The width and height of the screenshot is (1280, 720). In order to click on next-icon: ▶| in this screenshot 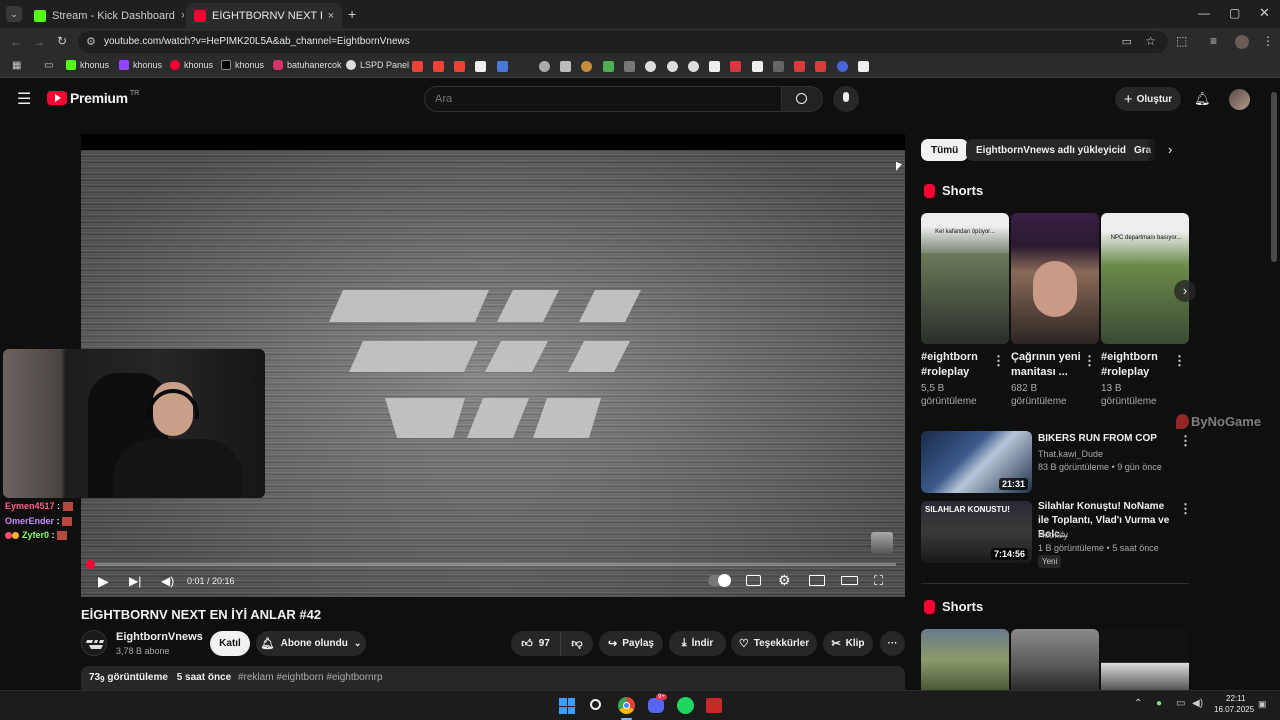, I will do `click(135, 581)`.